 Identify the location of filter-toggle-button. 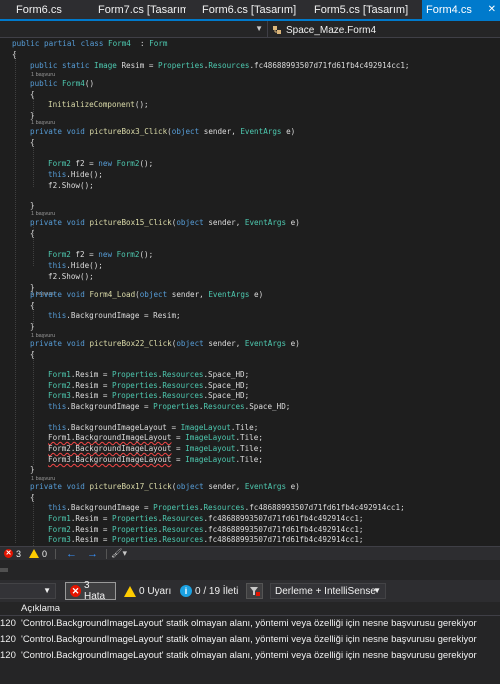
(254, 591).